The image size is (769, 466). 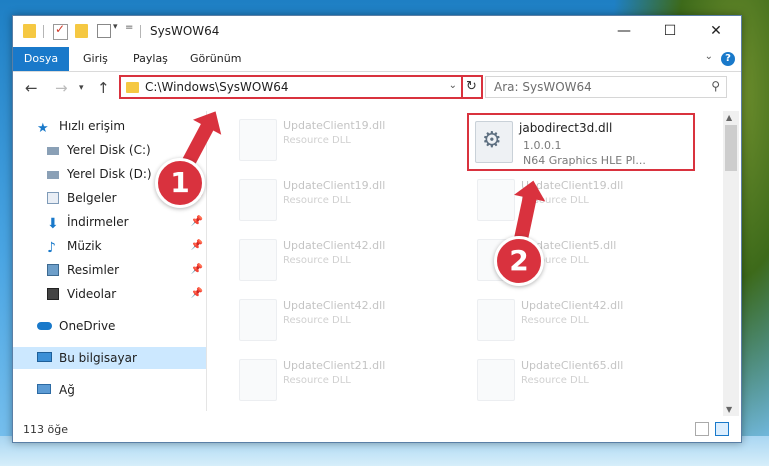 What do you see at coordinates (702, 429) in the screenshot?
I see `details-view-icon` at bounding box center [702, 429].